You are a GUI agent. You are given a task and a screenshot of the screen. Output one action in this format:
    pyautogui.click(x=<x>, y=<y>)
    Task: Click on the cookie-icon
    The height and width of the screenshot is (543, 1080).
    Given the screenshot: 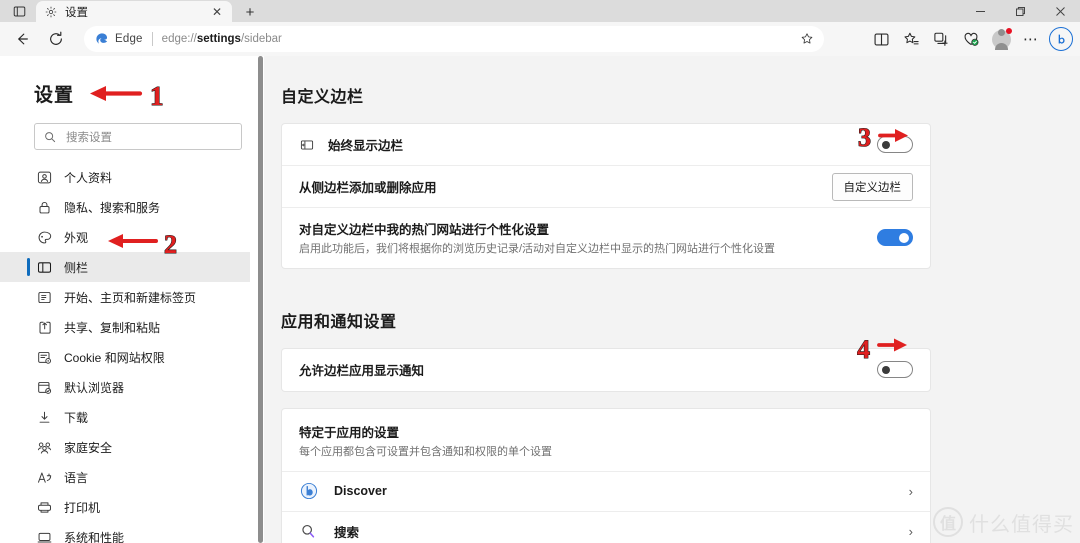 What is the action you would take?
    pyautogui.click(x=44, y=357)
    